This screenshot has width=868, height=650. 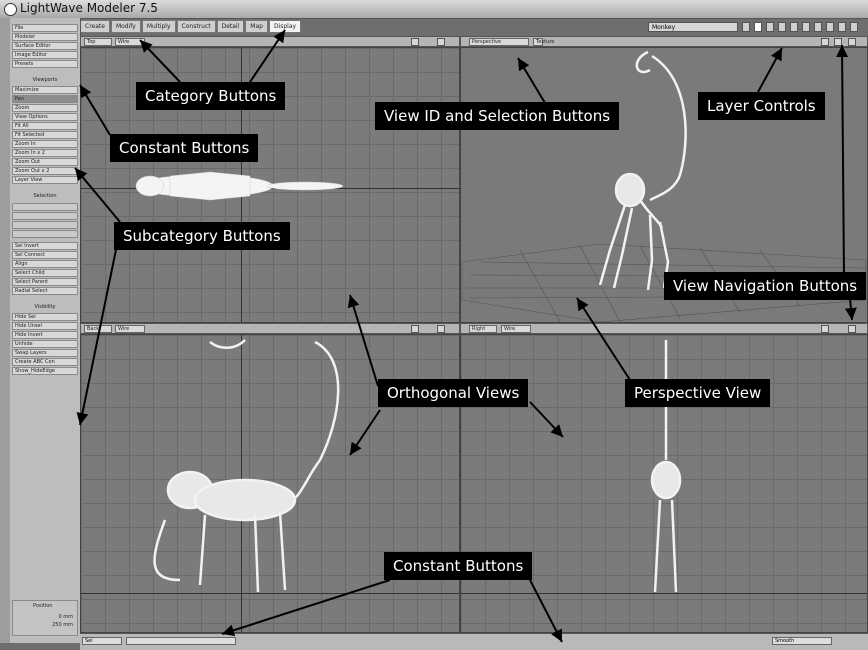 I want to click on arrow-view-id, so click(x=531, y=80).